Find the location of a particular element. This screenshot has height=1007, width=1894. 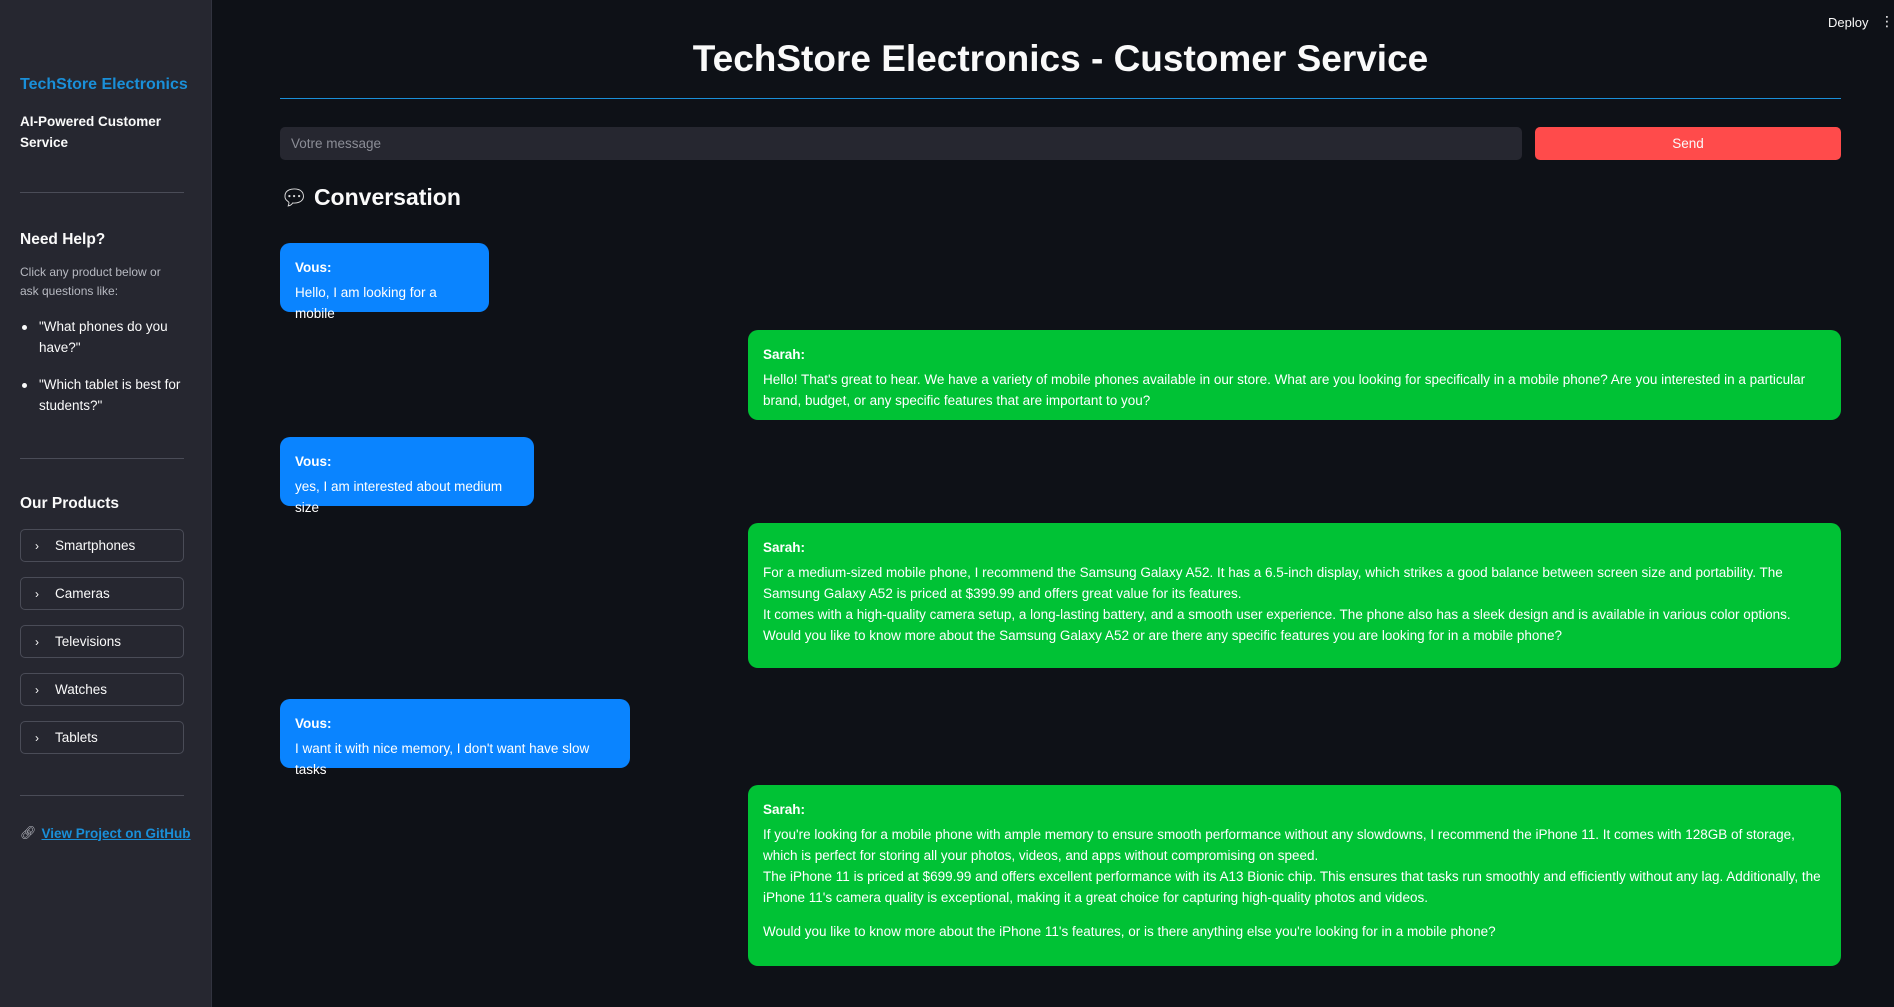

product-expander-tablets: › Tablets is located at coordinates (102, 737).